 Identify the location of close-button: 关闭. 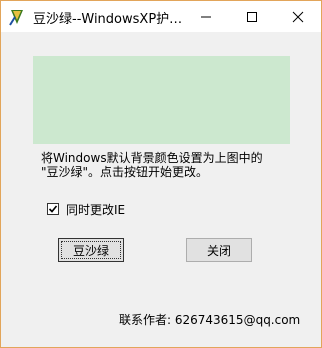
(219, 250).